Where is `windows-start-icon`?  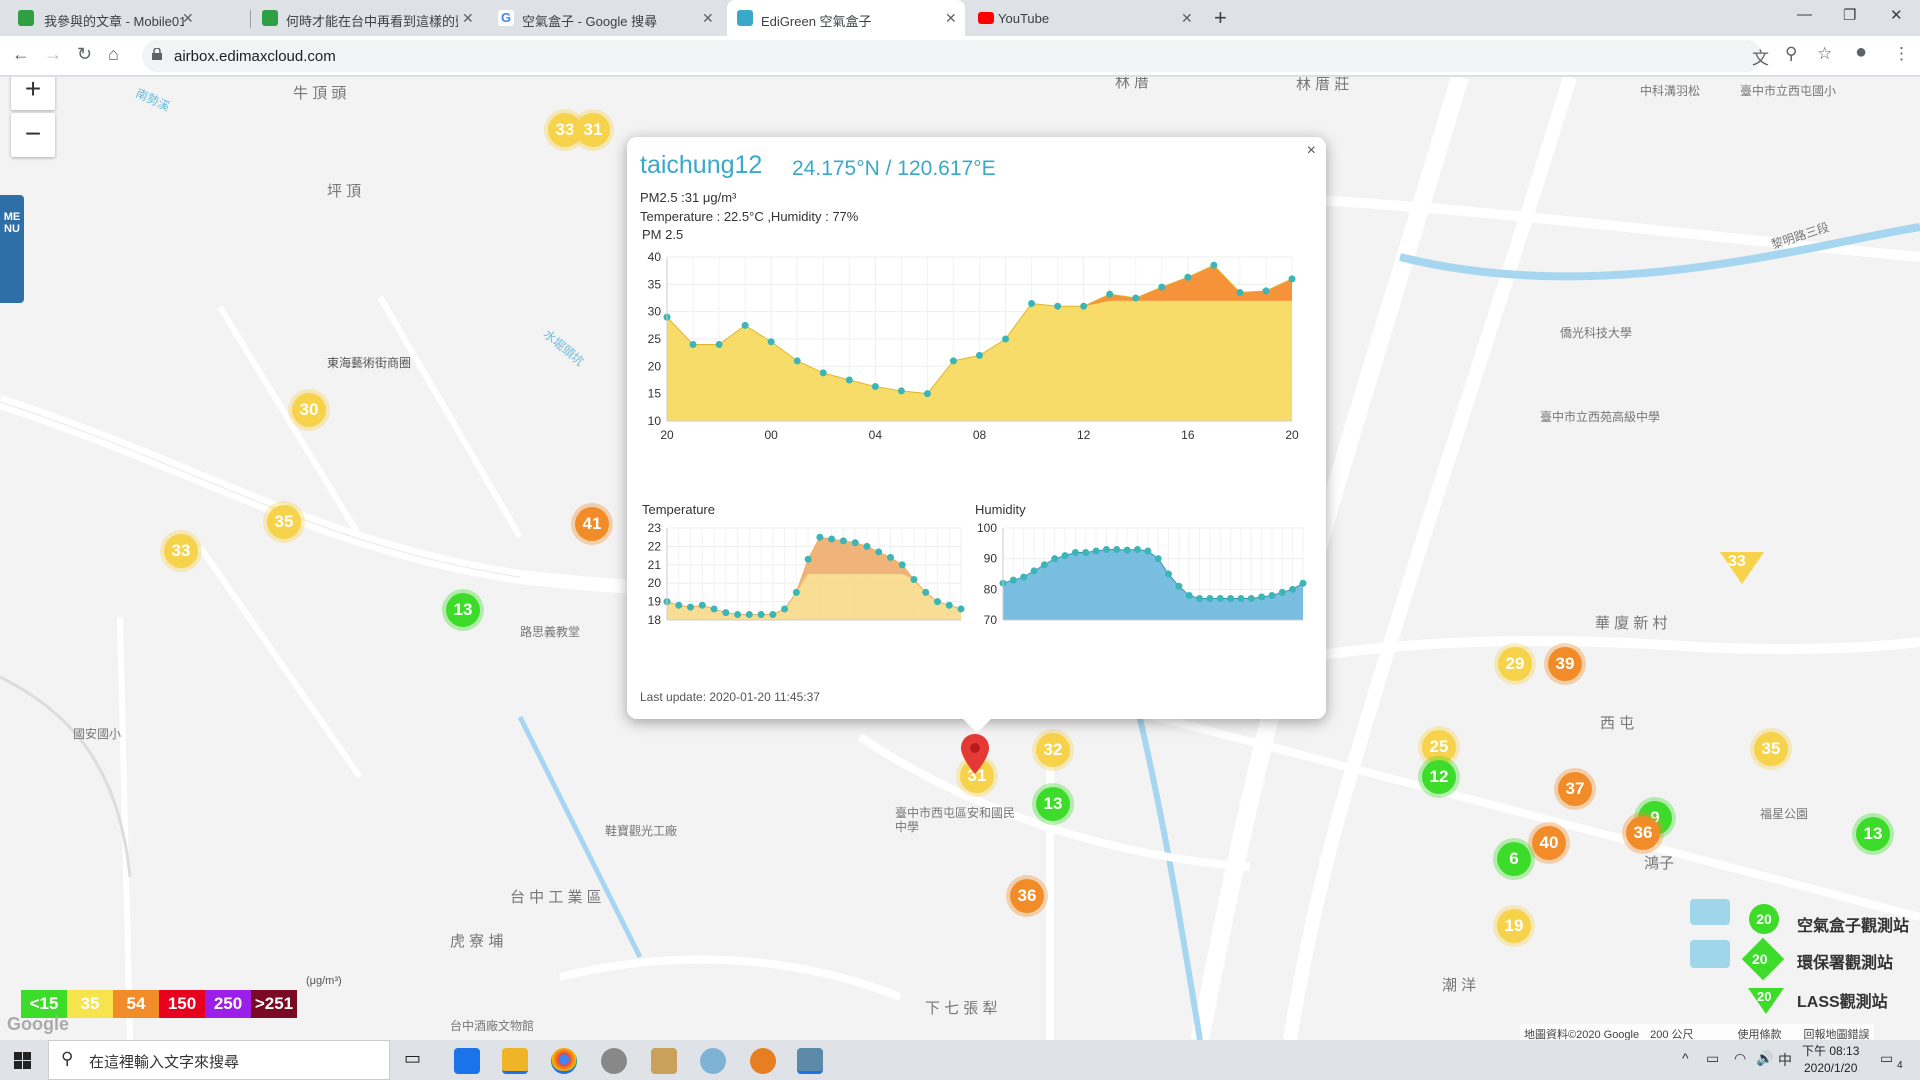
windows-start-icon is located at coordinates (22, 1060).